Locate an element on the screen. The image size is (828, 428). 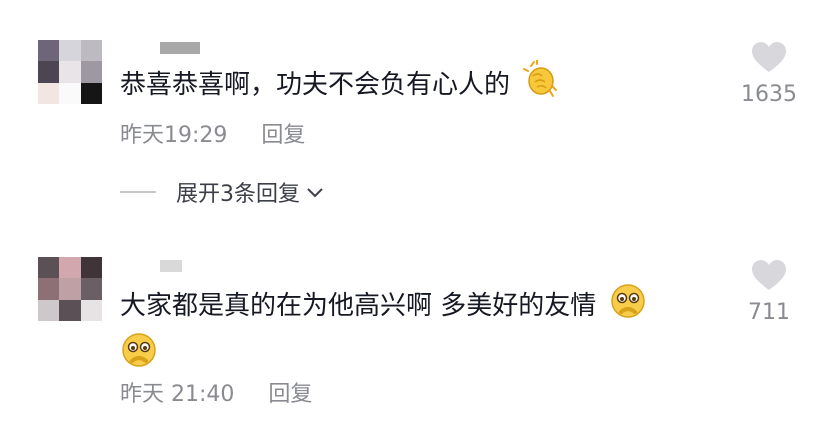
reply-button: 回复 is located at coordinates (290, 392).